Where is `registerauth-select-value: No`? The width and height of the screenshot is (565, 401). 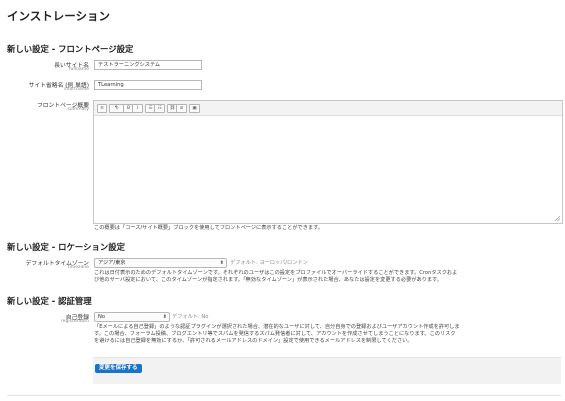 registerauth-select-value: No is located at coordinates (102, 317).